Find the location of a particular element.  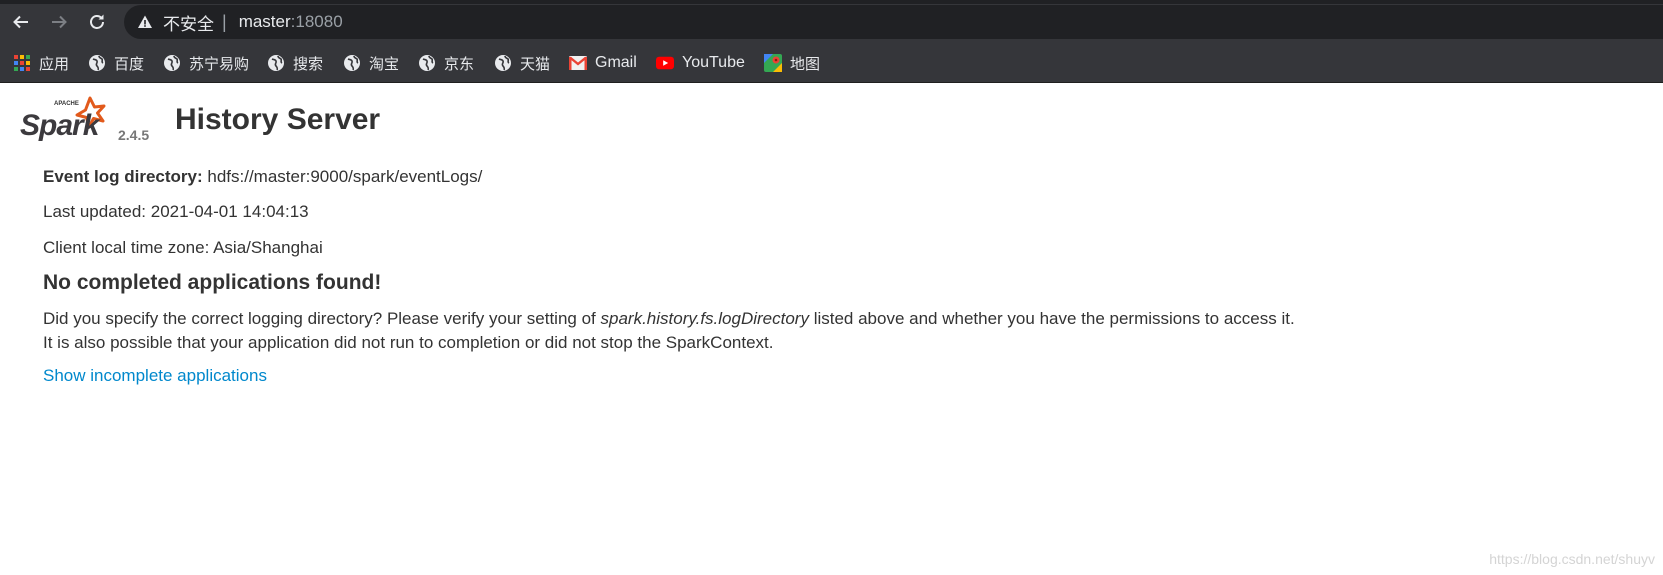

bookmark-youtube: YouTube is located at coordinates (700, 63).